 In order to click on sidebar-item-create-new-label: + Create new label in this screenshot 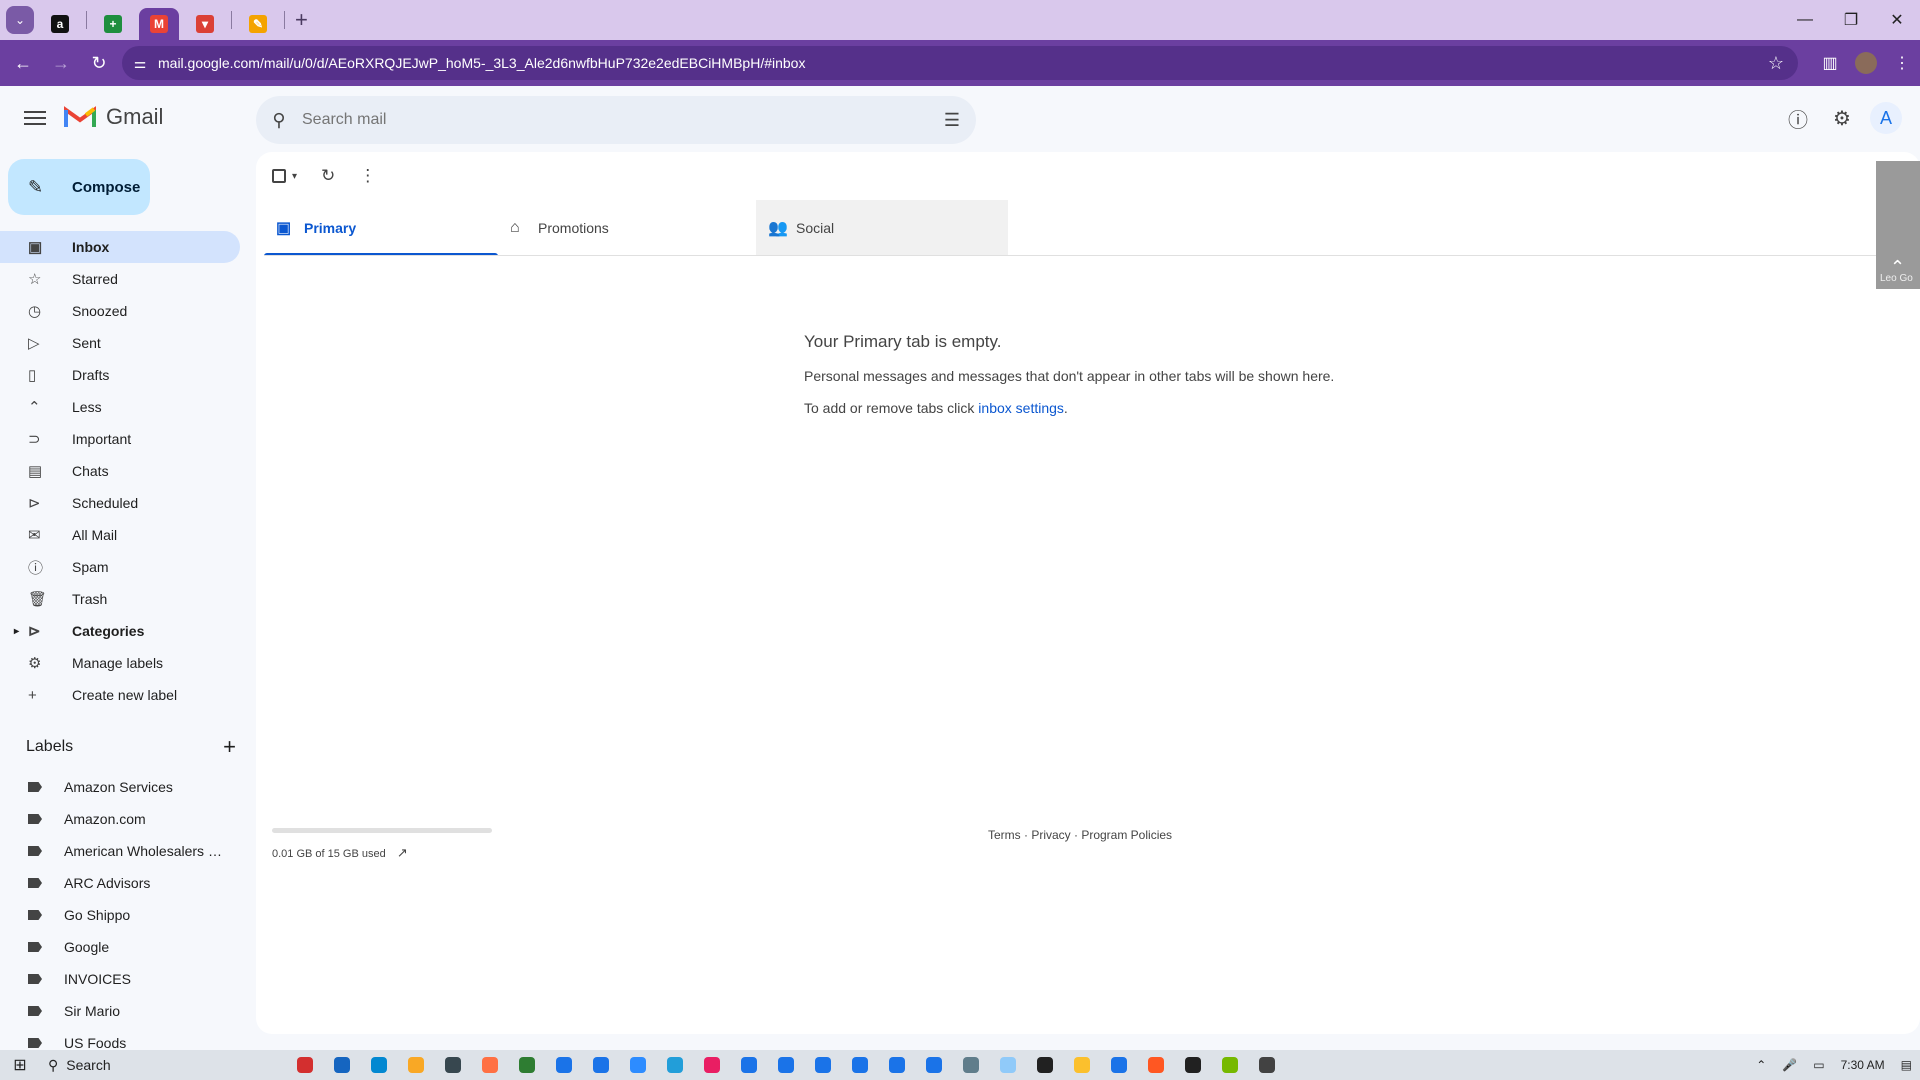, I will do `click(120, 695)`.